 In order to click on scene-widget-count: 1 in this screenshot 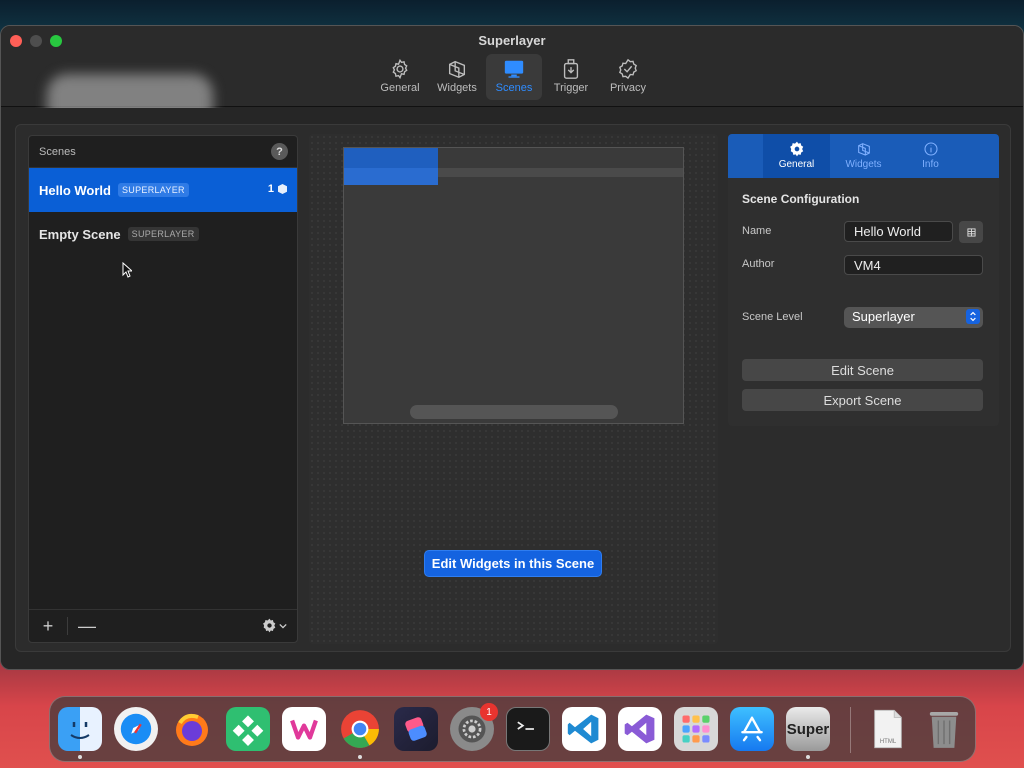, I will do `click(277, 189)`.